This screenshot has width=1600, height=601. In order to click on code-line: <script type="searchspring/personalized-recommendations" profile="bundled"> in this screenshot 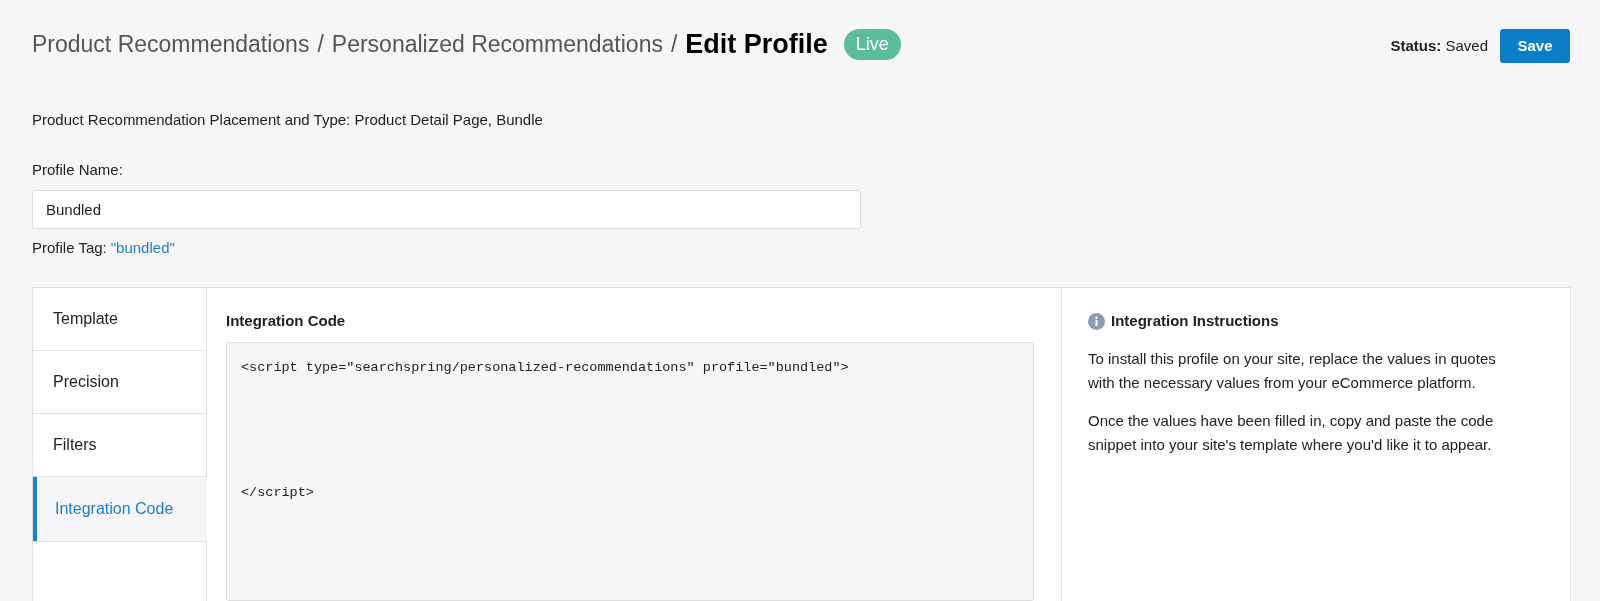, I will do `click(545, 367)`.